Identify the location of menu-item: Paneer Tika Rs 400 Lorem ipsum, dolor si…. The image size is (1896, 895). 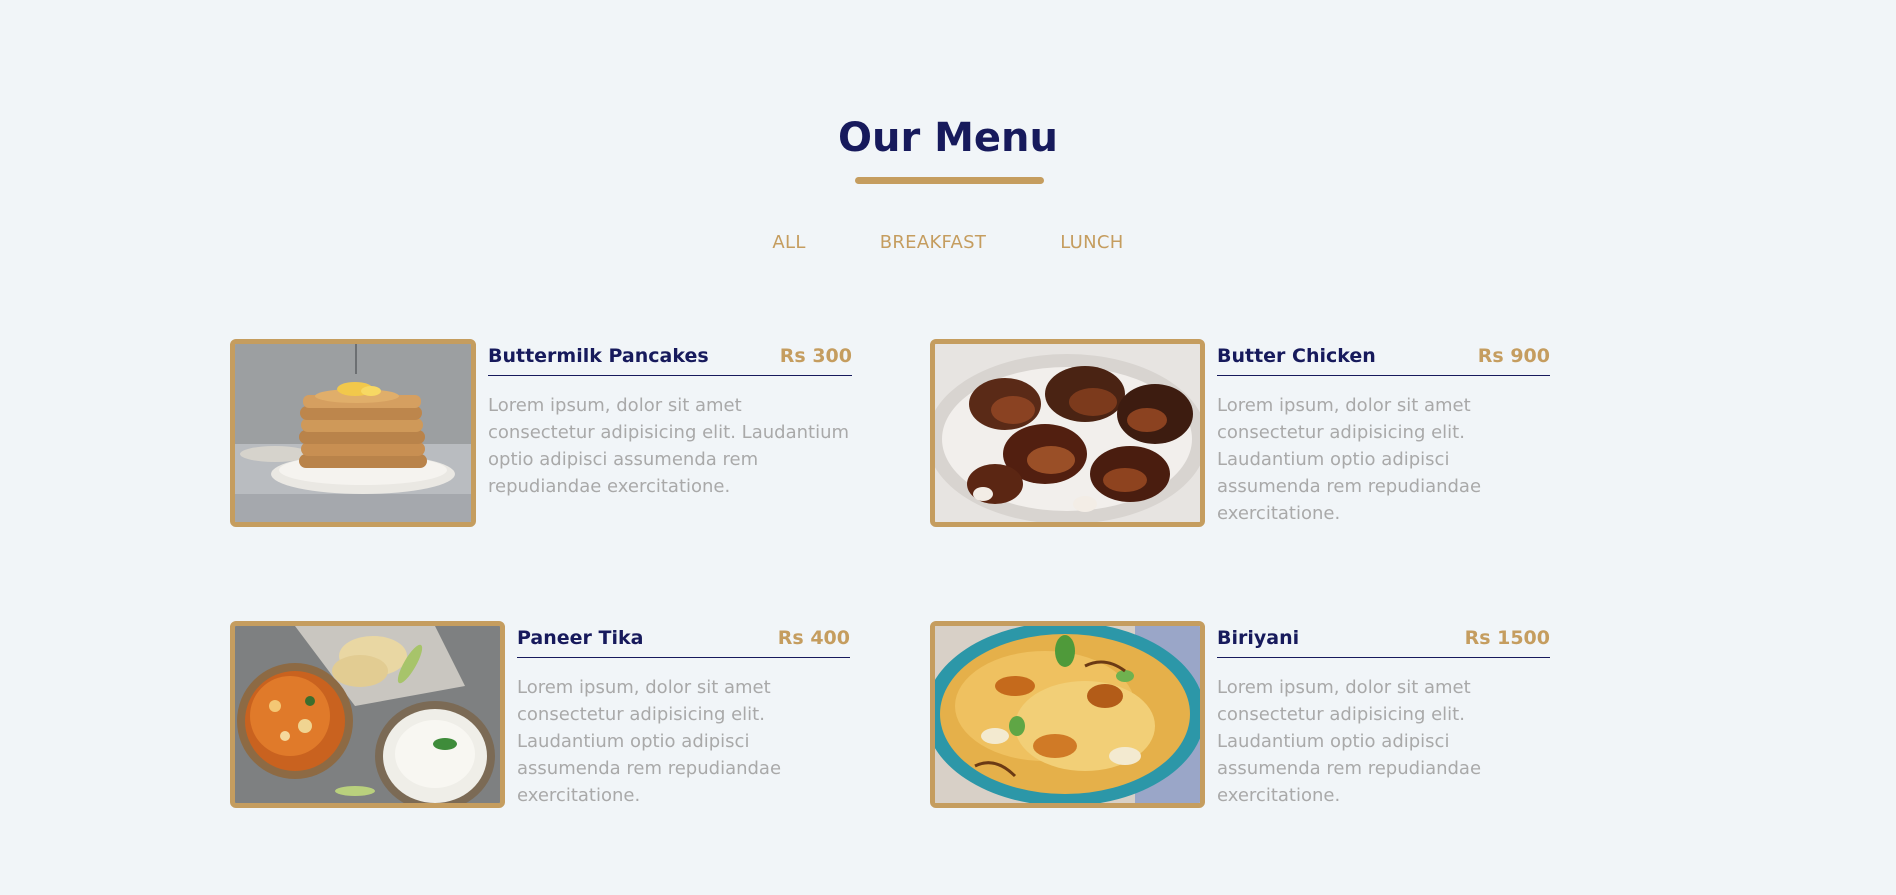
(540, 724).